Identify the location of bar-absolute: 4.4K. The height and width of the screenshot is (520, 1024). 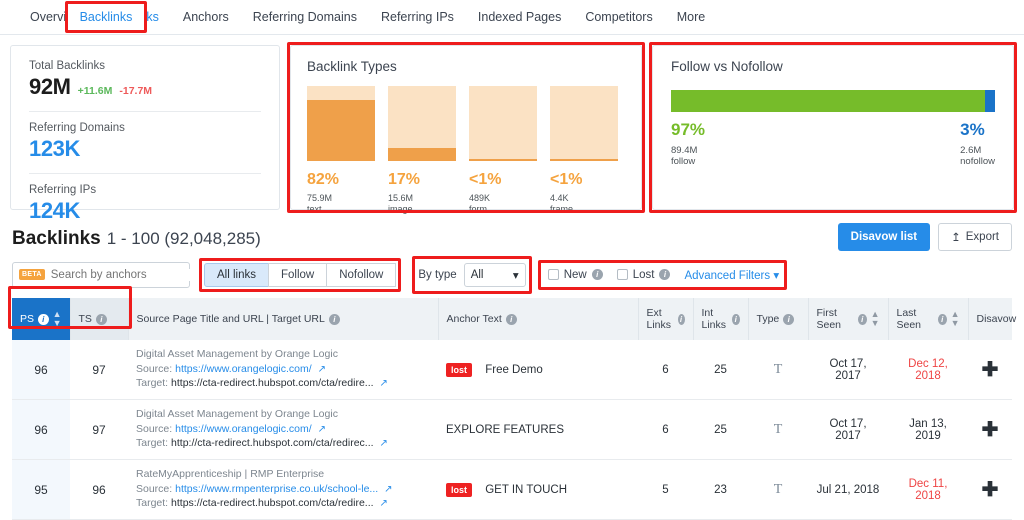
(559, 198).